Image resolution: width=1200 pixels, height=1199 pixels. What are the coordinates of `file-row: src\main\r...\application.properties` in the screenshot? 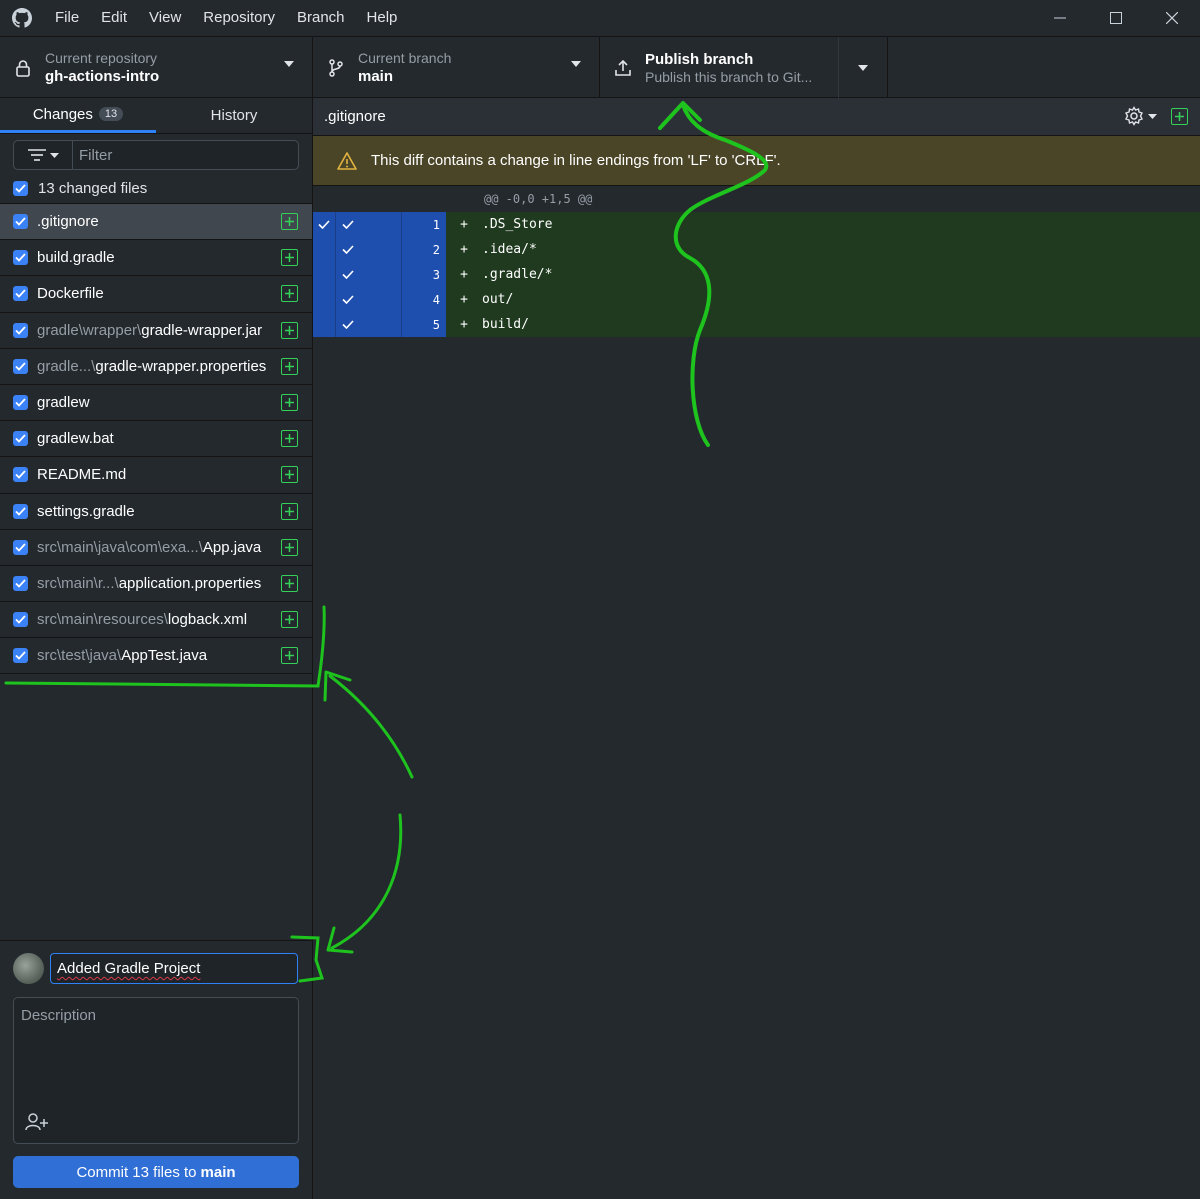 It's located at (156, 584).